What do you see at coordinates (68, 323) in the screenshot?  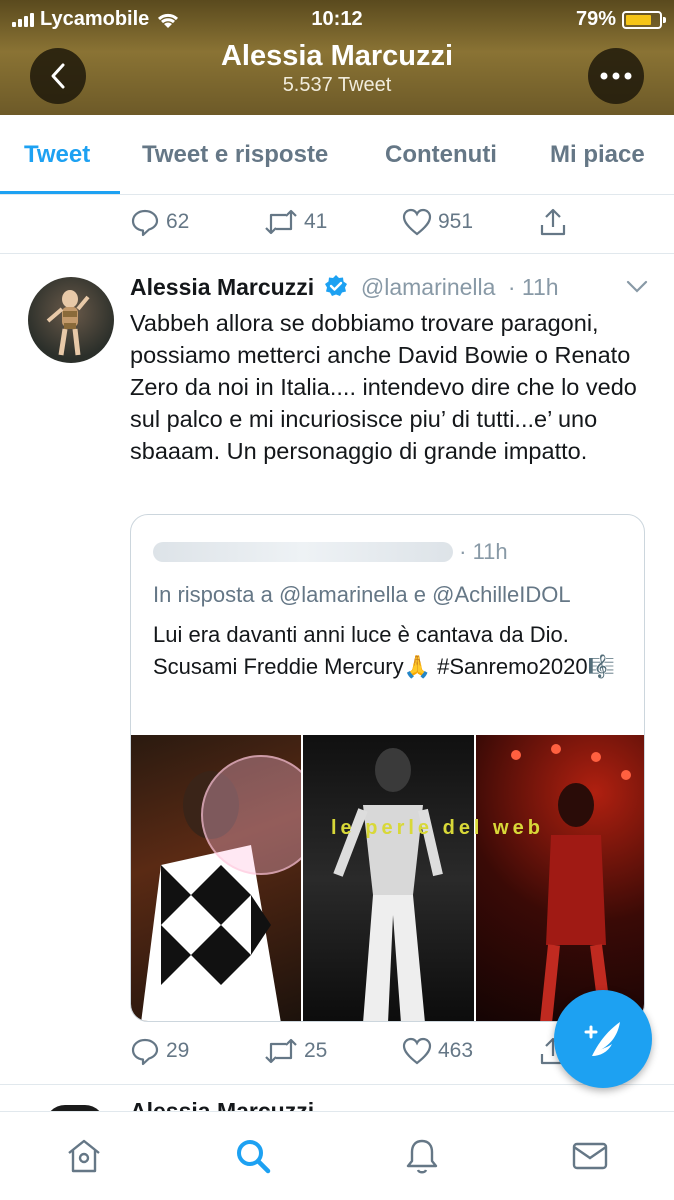 I see `avatar-photo` at bounding box center [68, 323].